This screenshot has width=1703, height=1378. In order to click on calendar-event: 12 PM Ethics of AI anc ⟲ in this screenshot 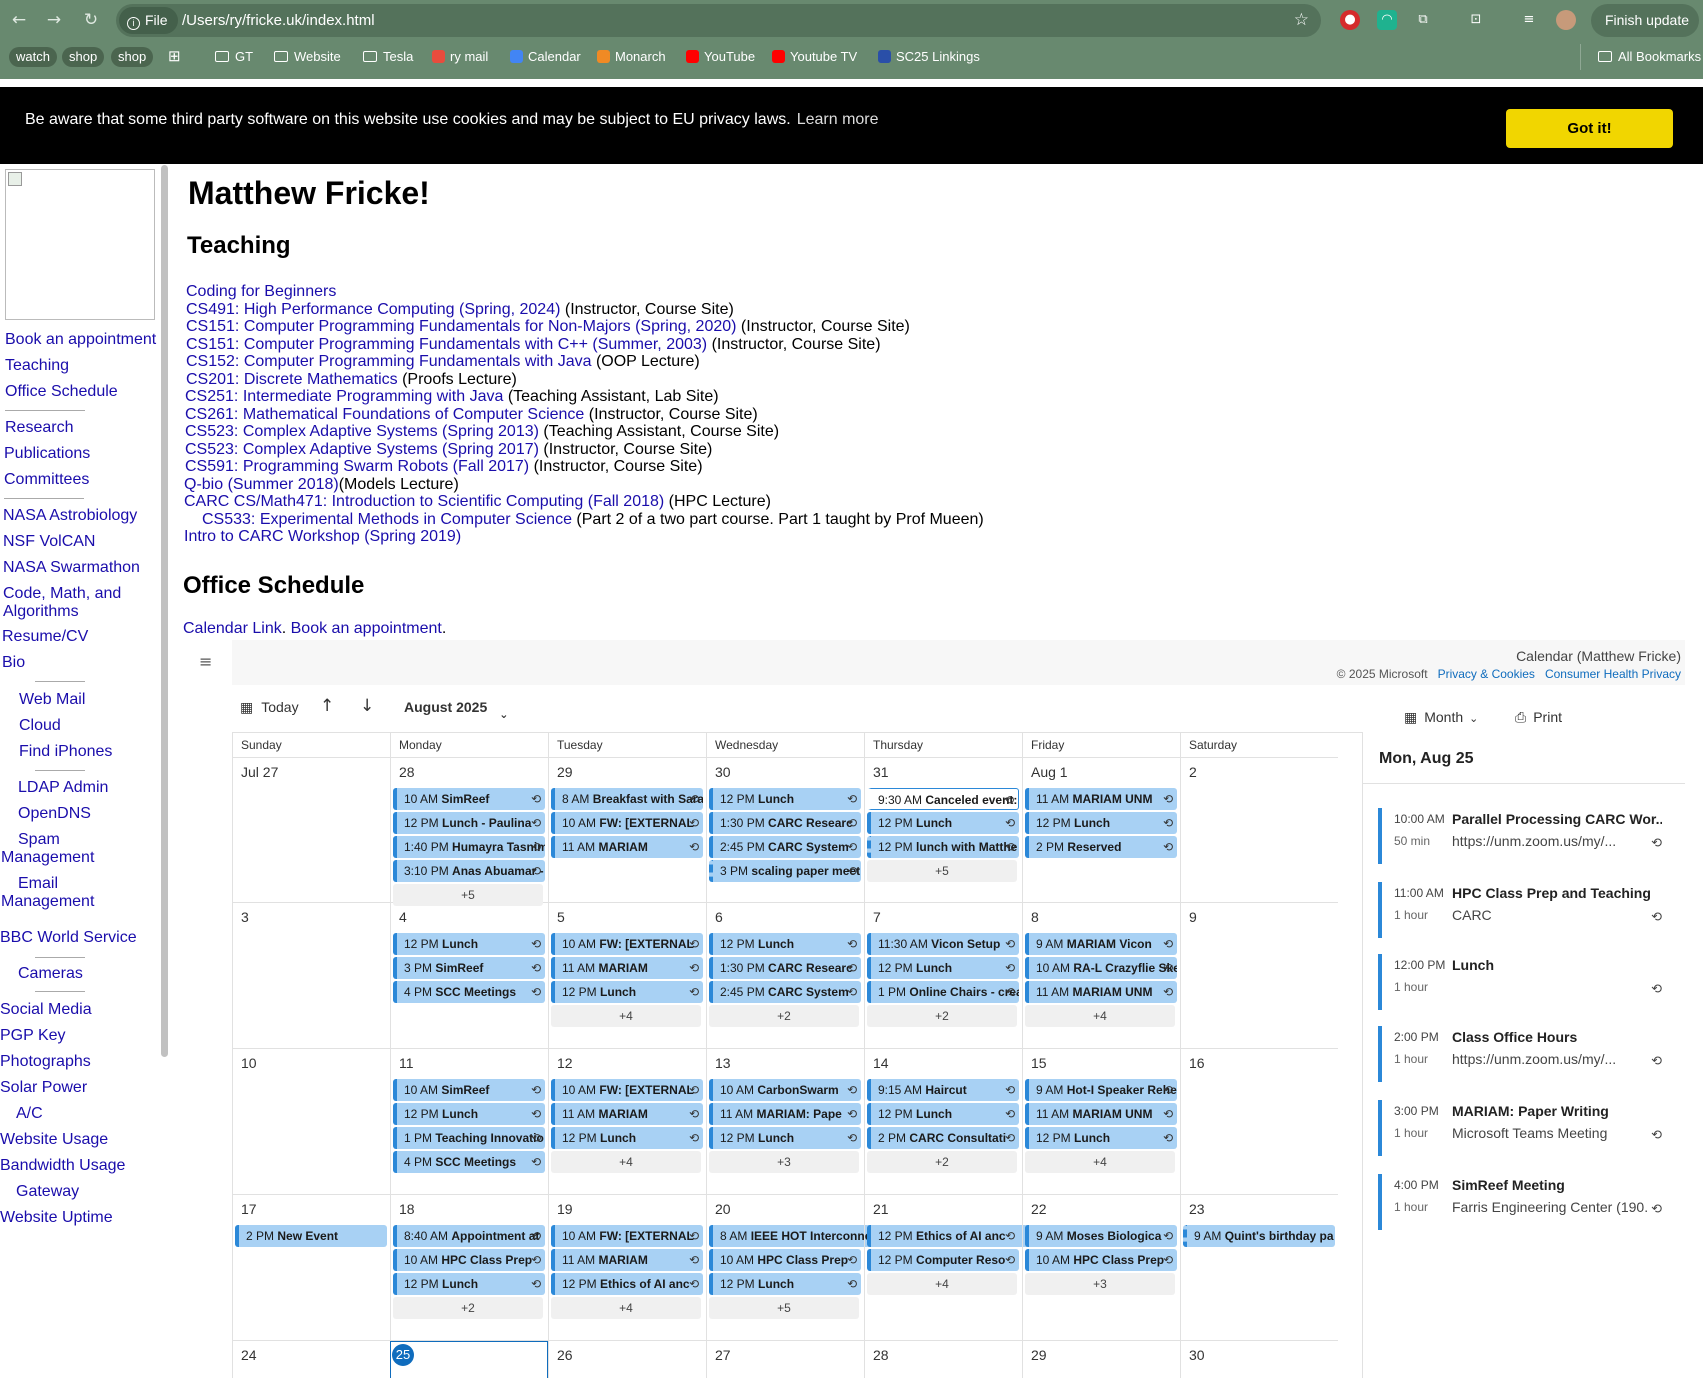, I will do `click(943, 1236)`.